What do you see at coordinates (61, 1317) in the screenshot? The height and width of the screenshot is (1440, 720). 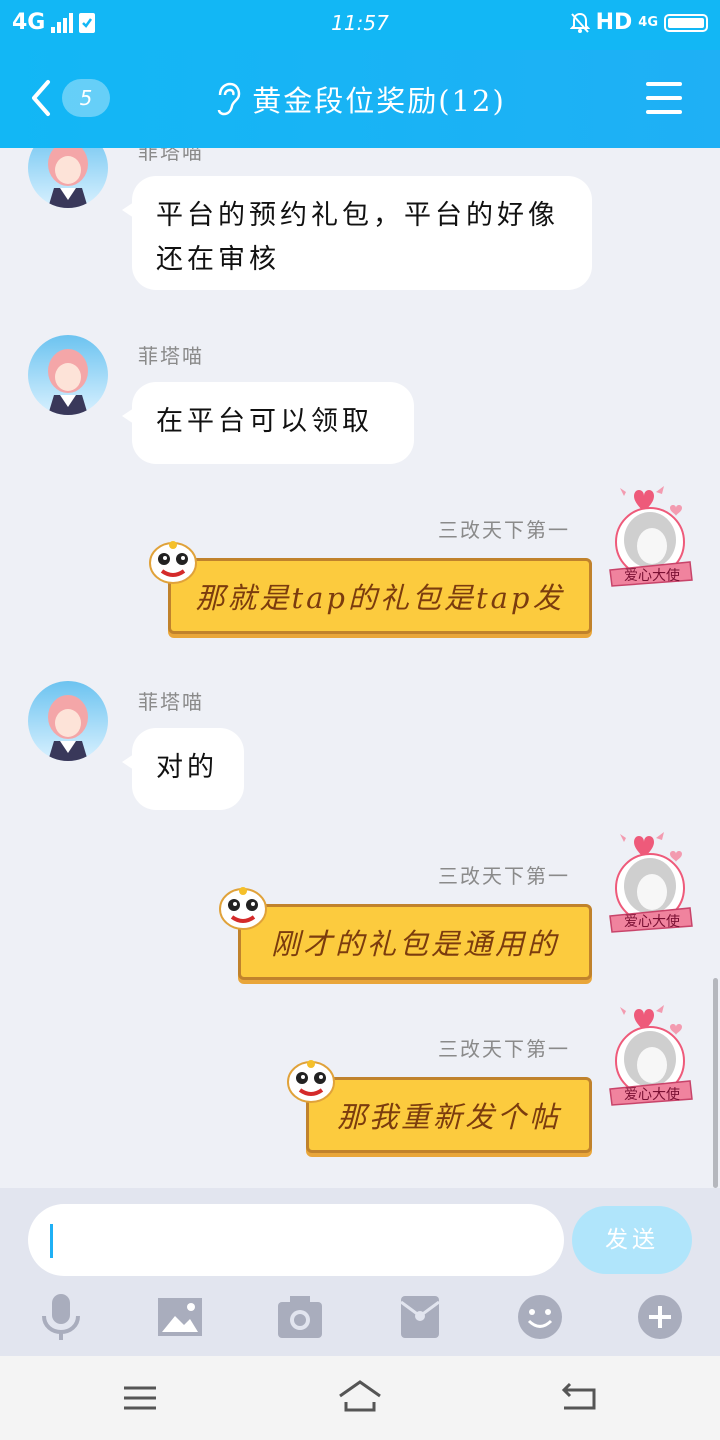 I see `microphone-icon` at bounding box center [61, 1317].